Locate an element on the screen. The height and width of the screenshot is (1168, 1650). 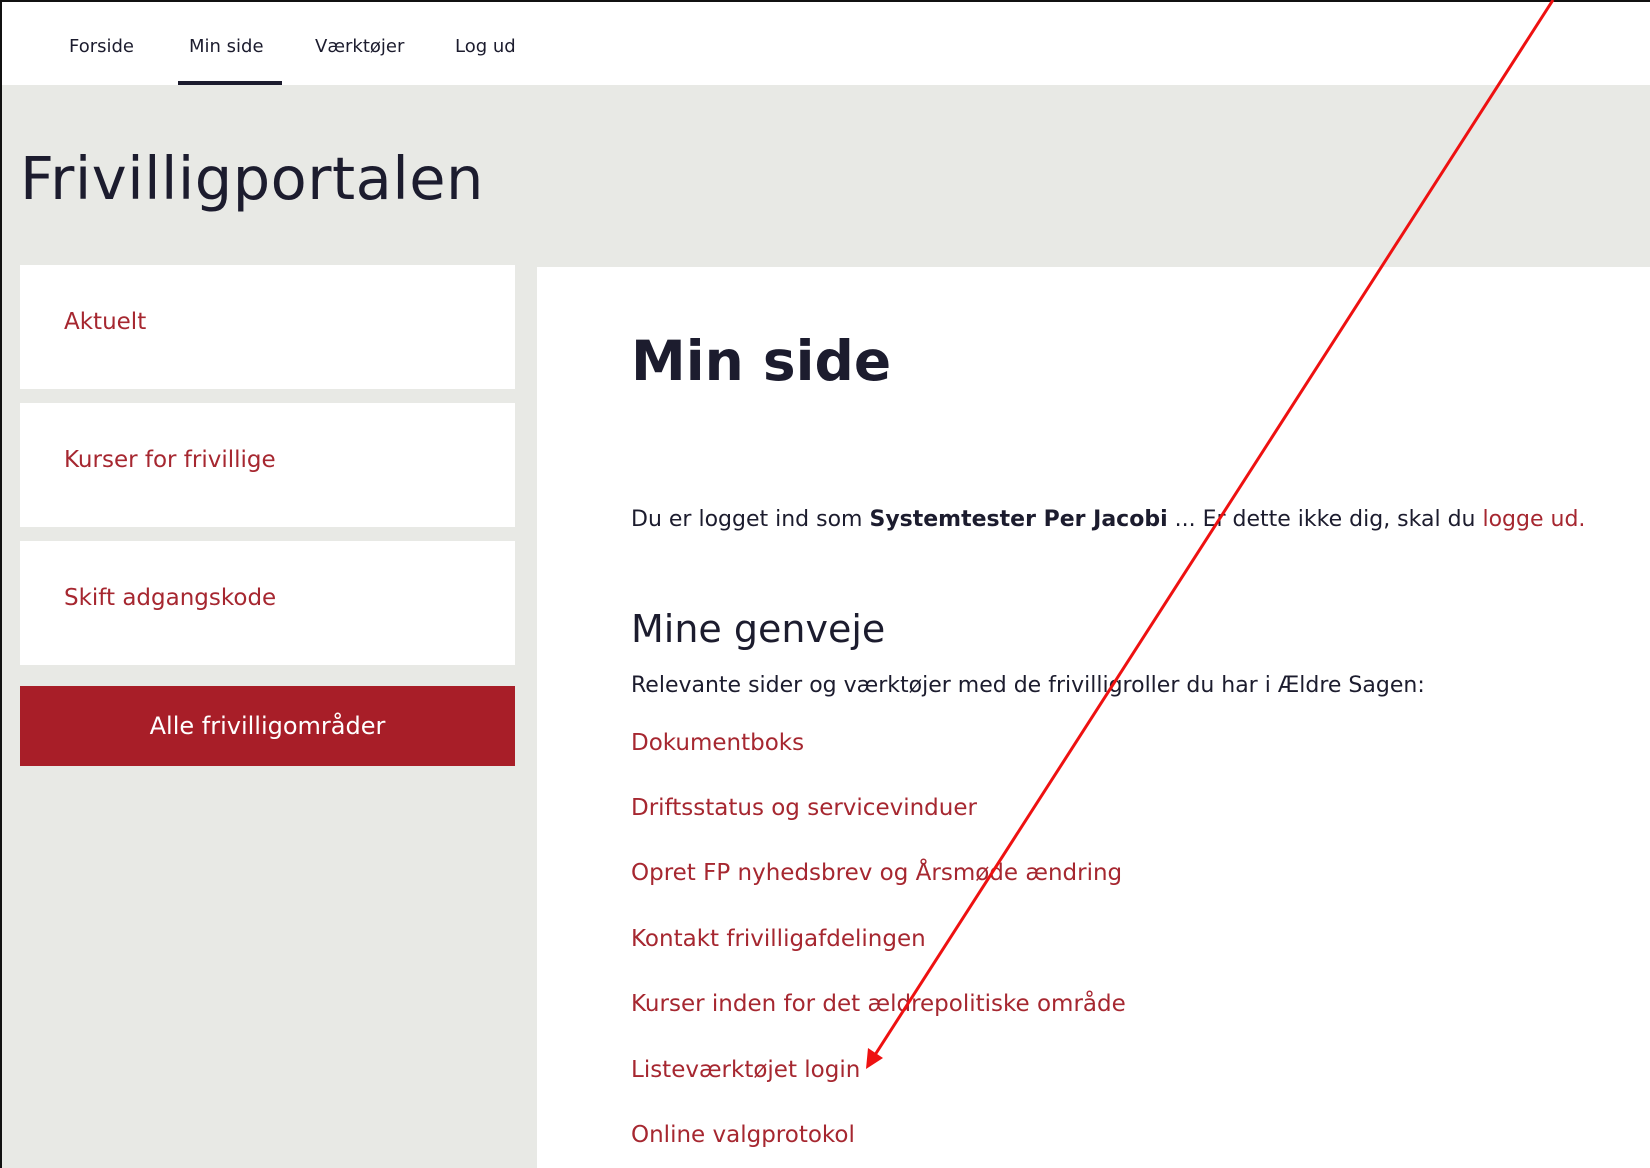
link-driftsstatus: Driftsstatus og servicevinduer is located at coordinates (804, 808).